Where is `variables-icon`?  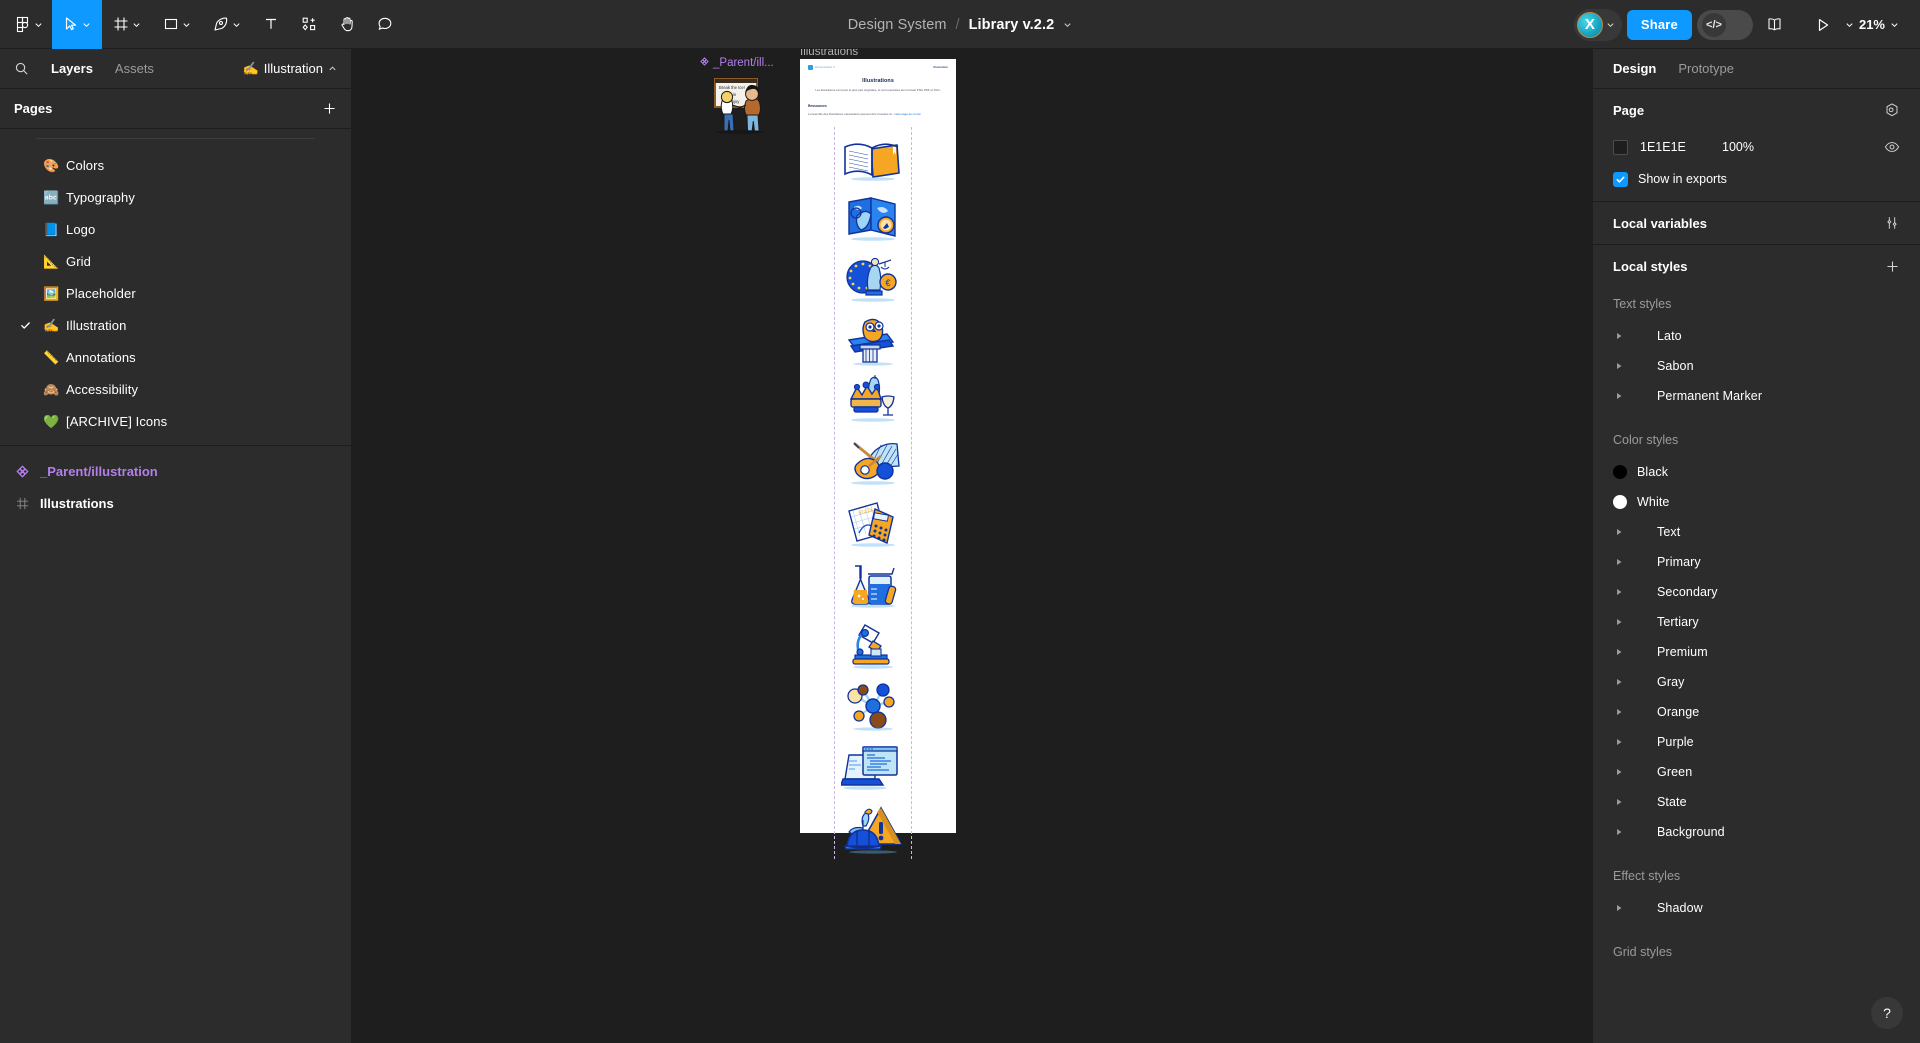 variables-icon is located at coordinates (1892, 223).